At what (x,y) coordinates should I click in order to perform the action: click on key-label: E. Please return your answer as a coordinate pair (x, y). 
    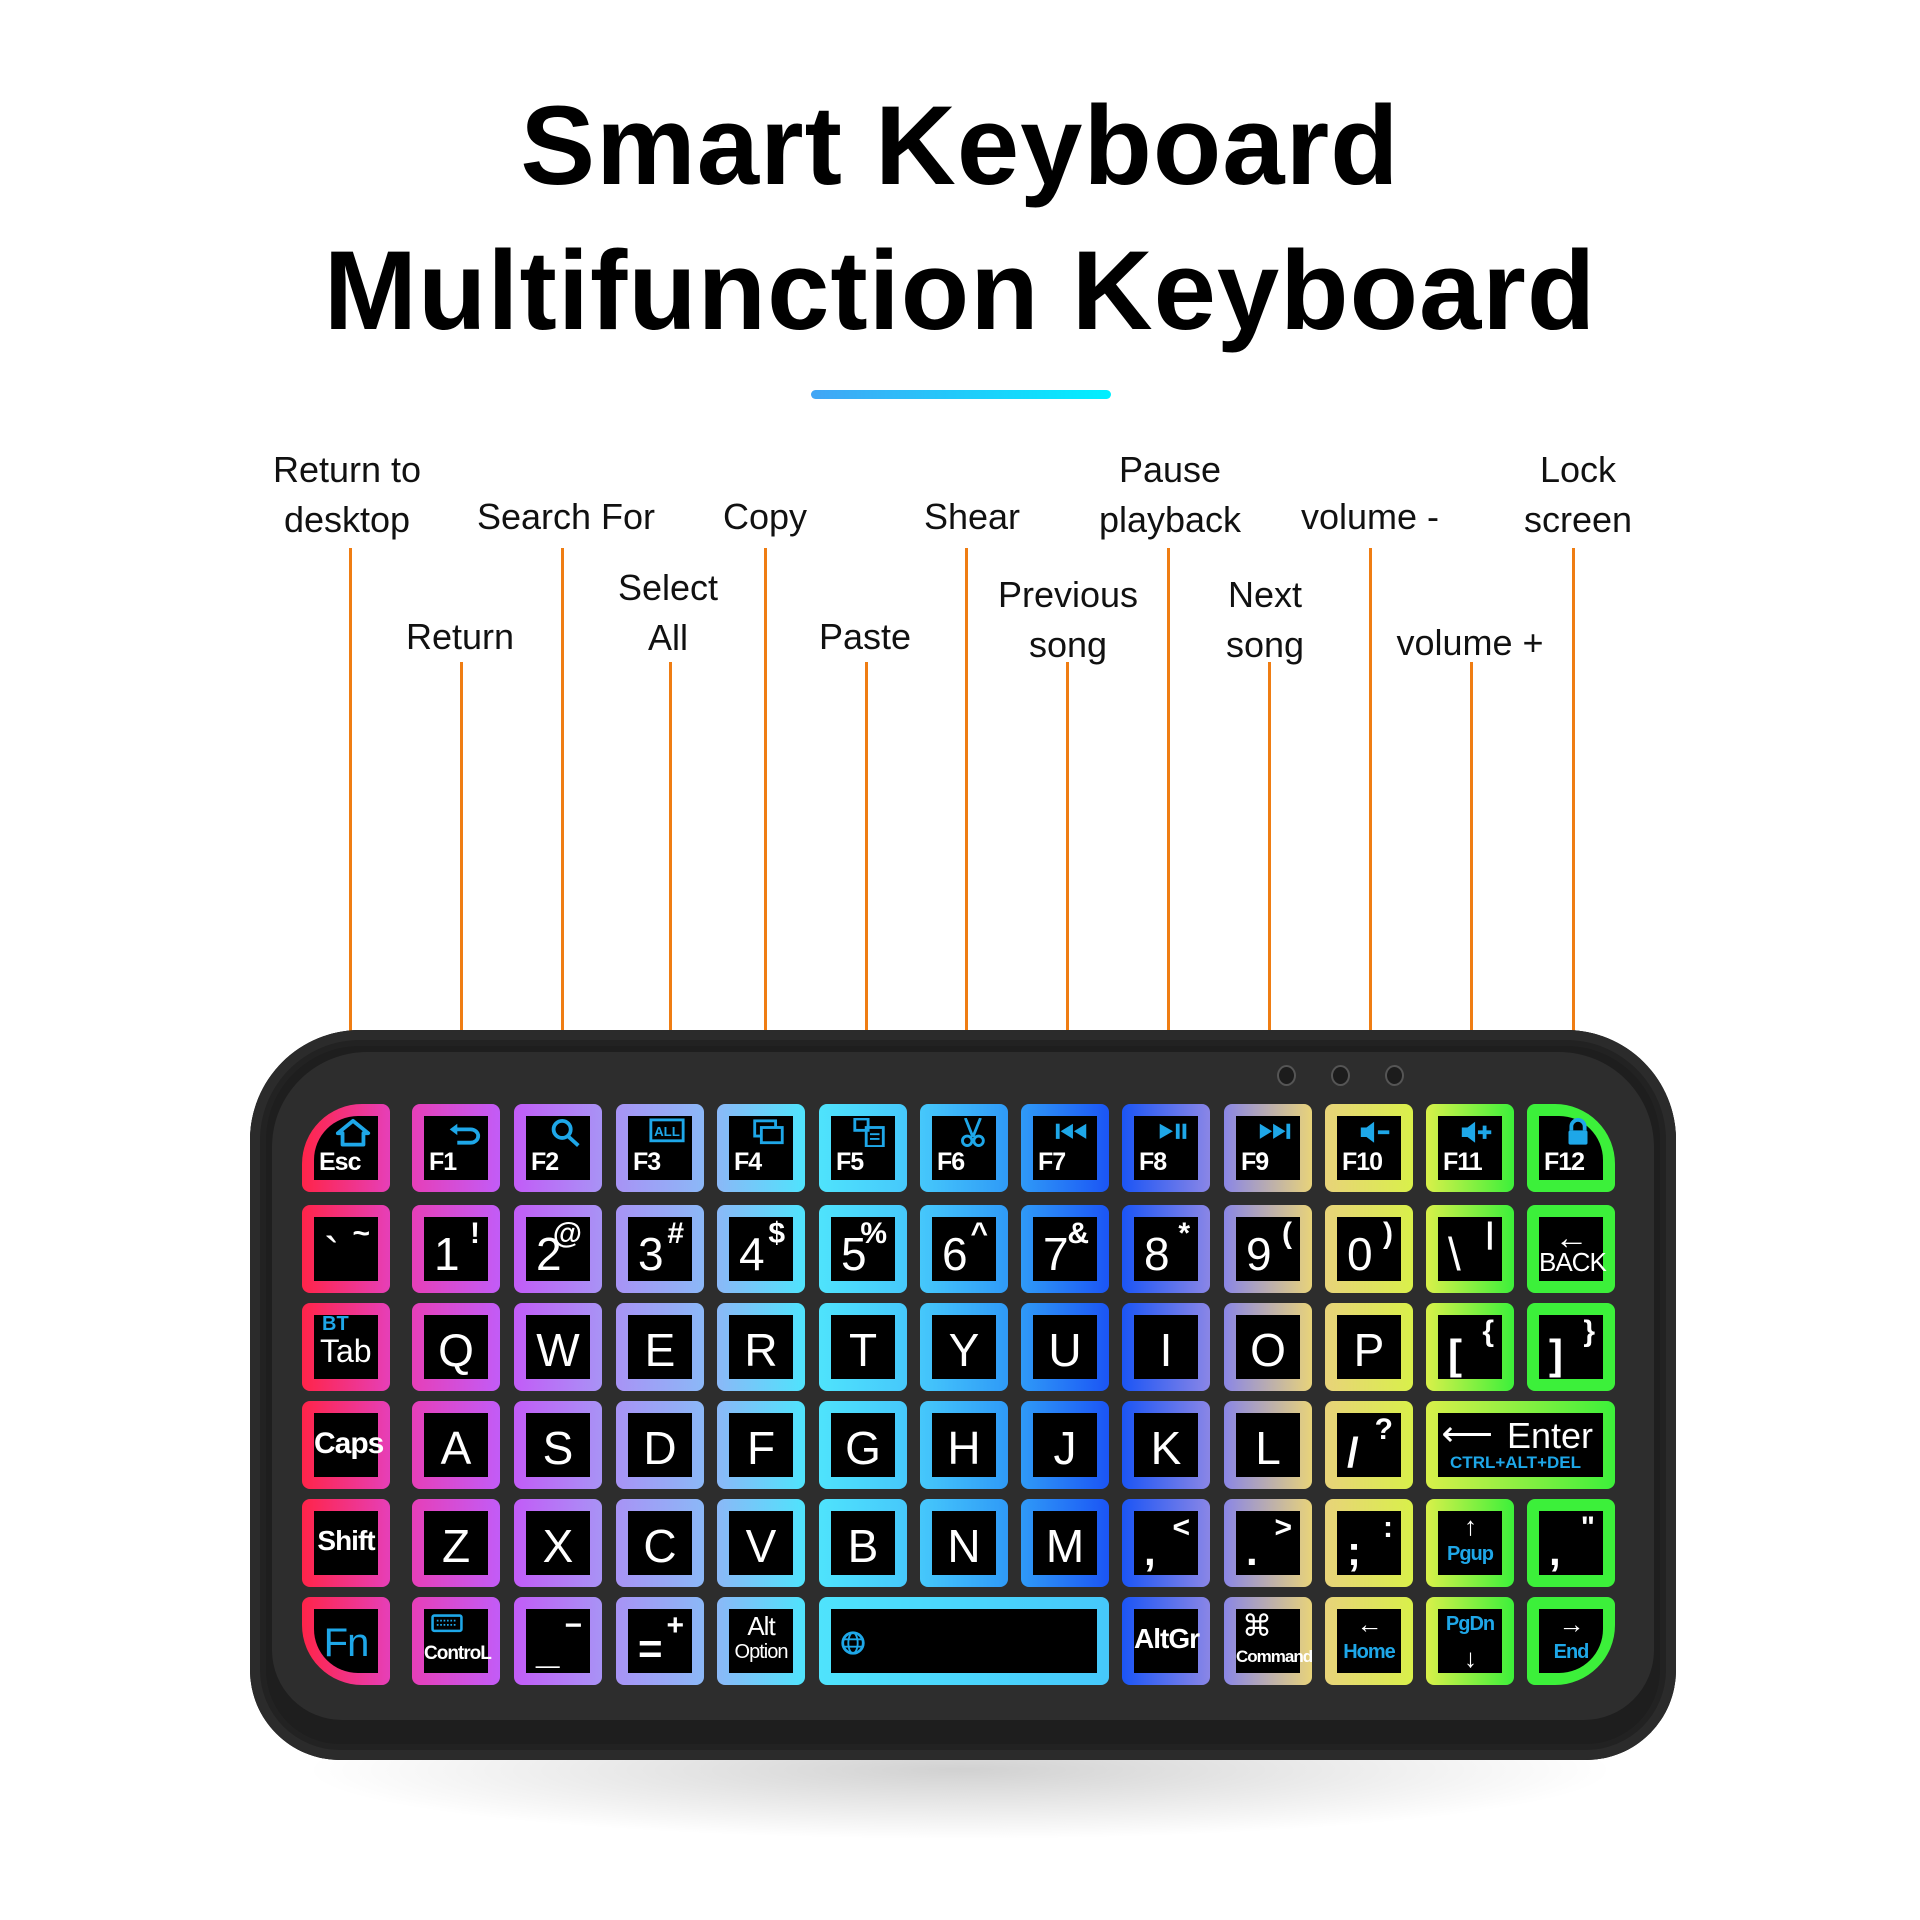
    Looking at the image, I should click on (660, 1350).